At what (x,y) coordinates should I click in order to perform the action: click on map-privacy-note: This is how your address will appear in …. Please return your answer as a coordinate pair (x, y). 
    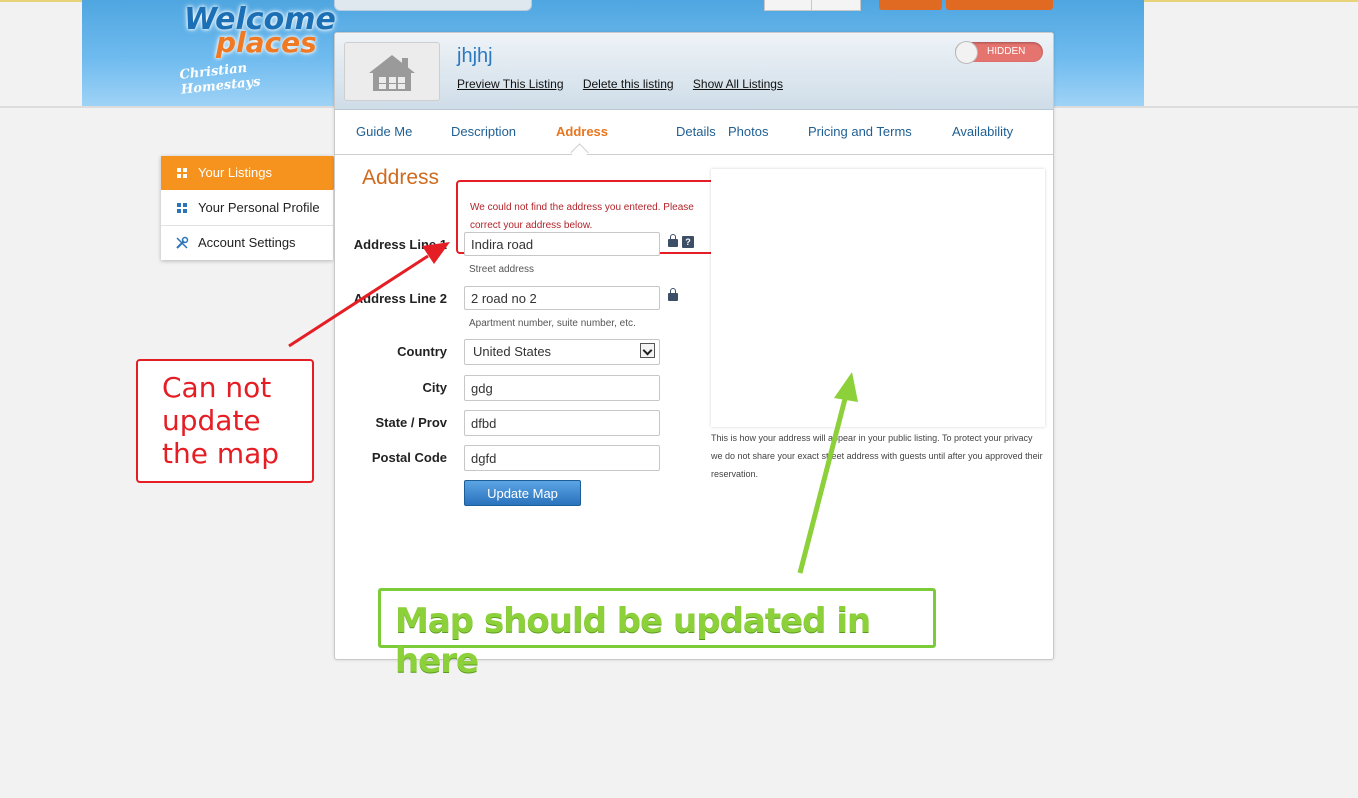
    Looking at the image, I should click on (877, 456).